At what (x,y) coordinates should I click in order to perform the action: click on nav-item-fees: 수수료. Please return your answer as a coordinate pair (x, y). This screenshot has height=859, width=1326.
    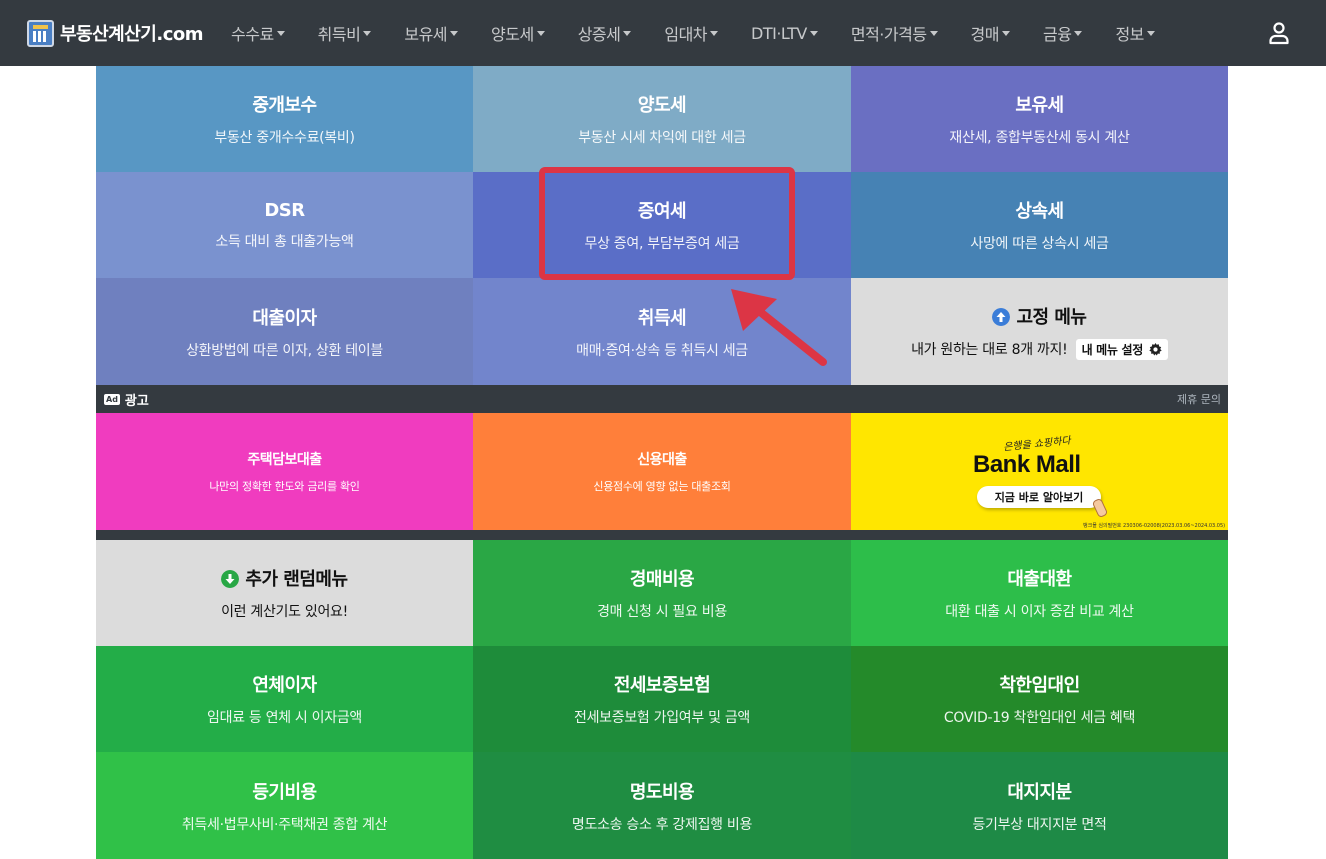
    Looking at the image, I should click on (258, 33).